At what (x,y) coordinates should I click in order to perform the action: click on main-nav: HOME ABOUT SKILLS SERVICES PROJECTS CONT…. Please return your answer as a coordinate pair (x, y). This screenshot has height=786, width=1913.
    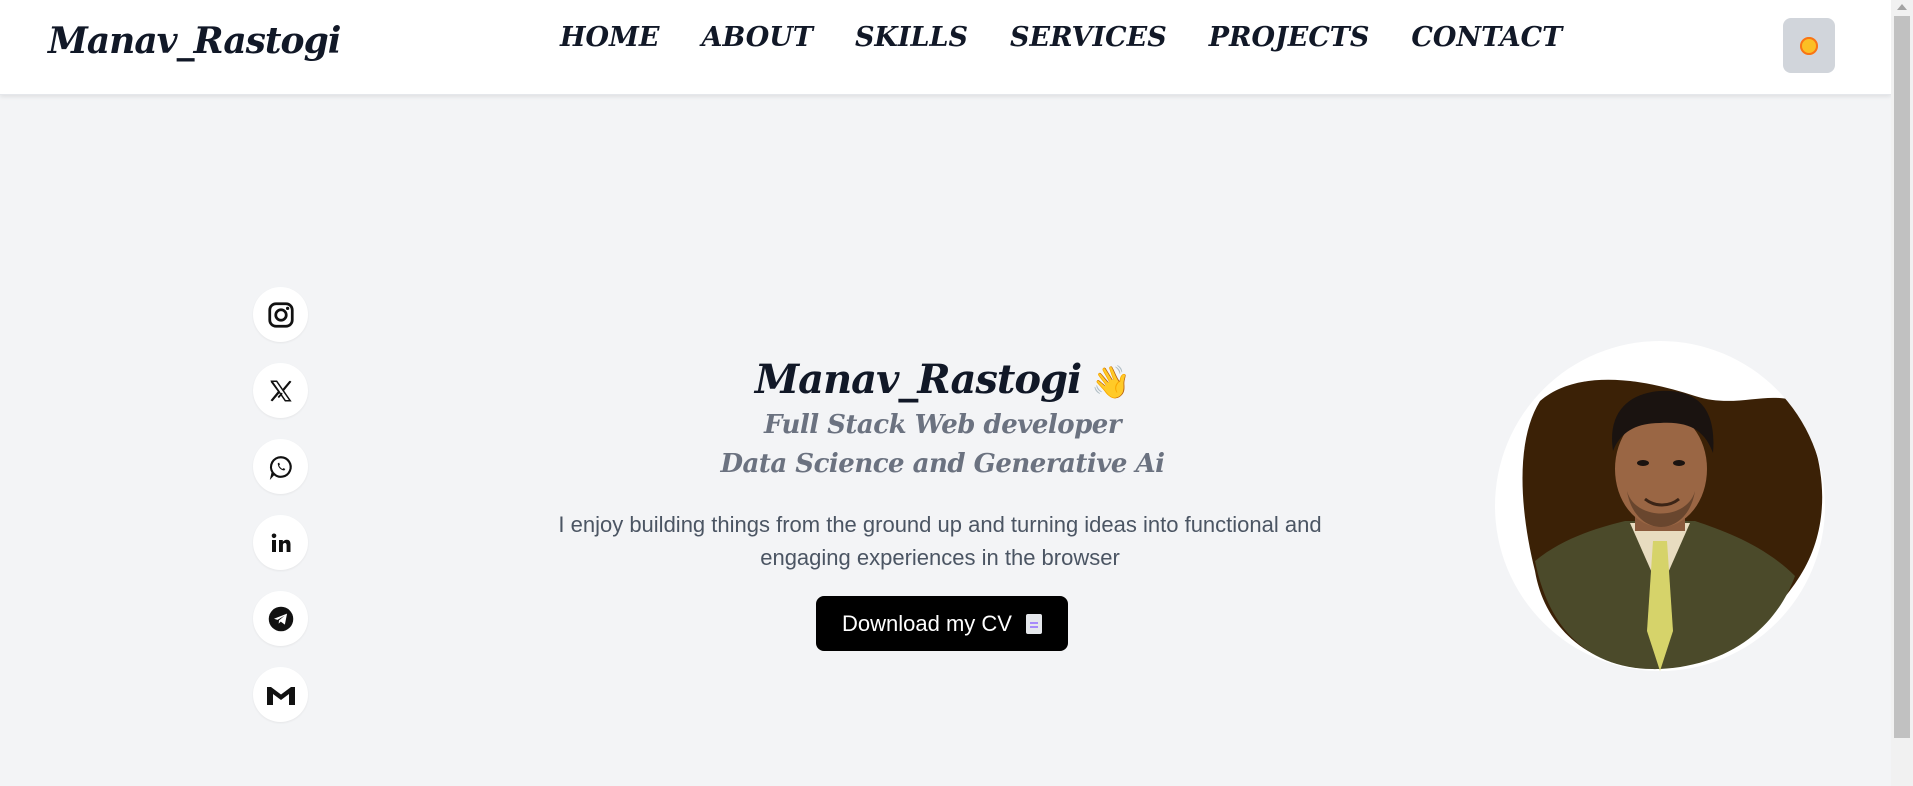
    Looking at the image, I should click on (1082, 37).